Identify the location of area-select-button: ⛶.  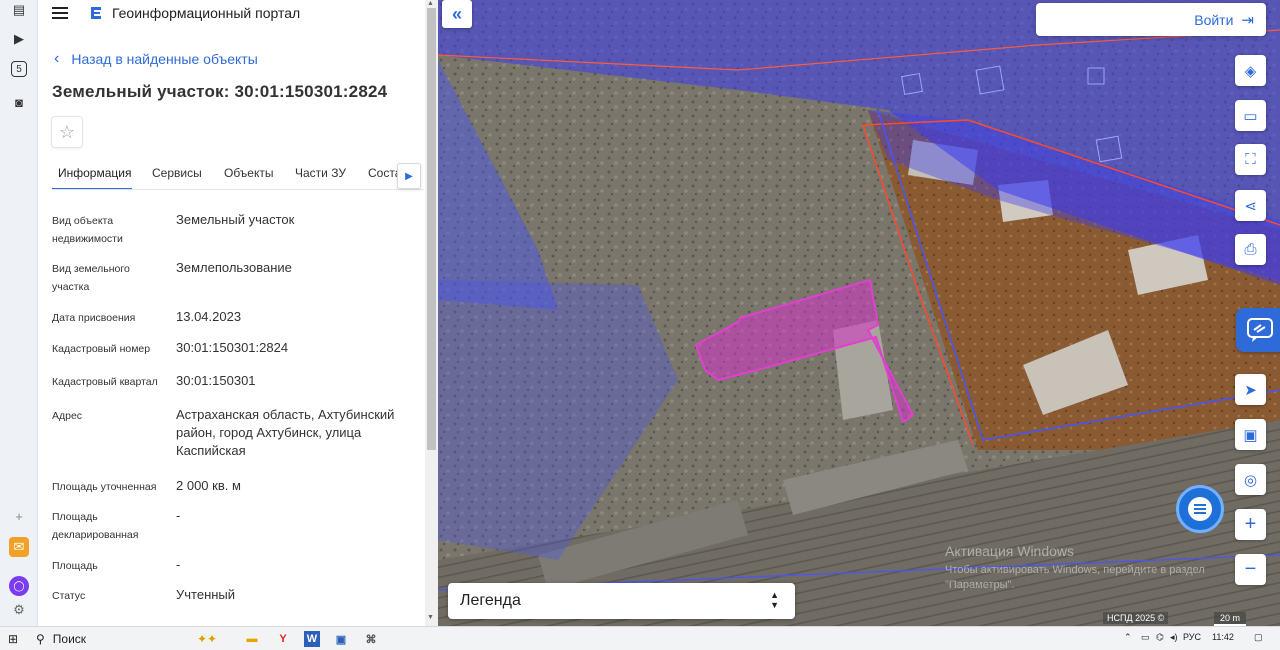
(1250, 159).